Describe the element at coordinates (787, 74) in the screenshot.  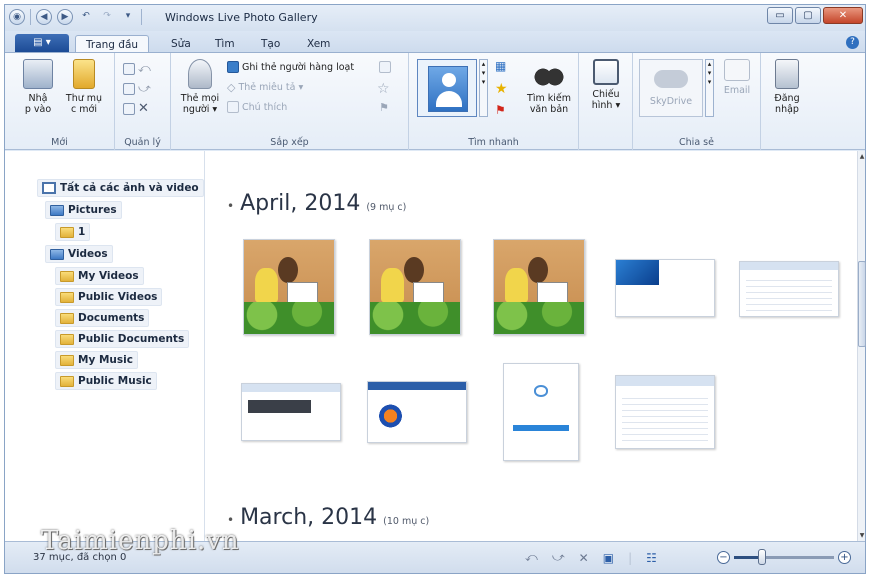
I see `sign-in-icon` at that location.